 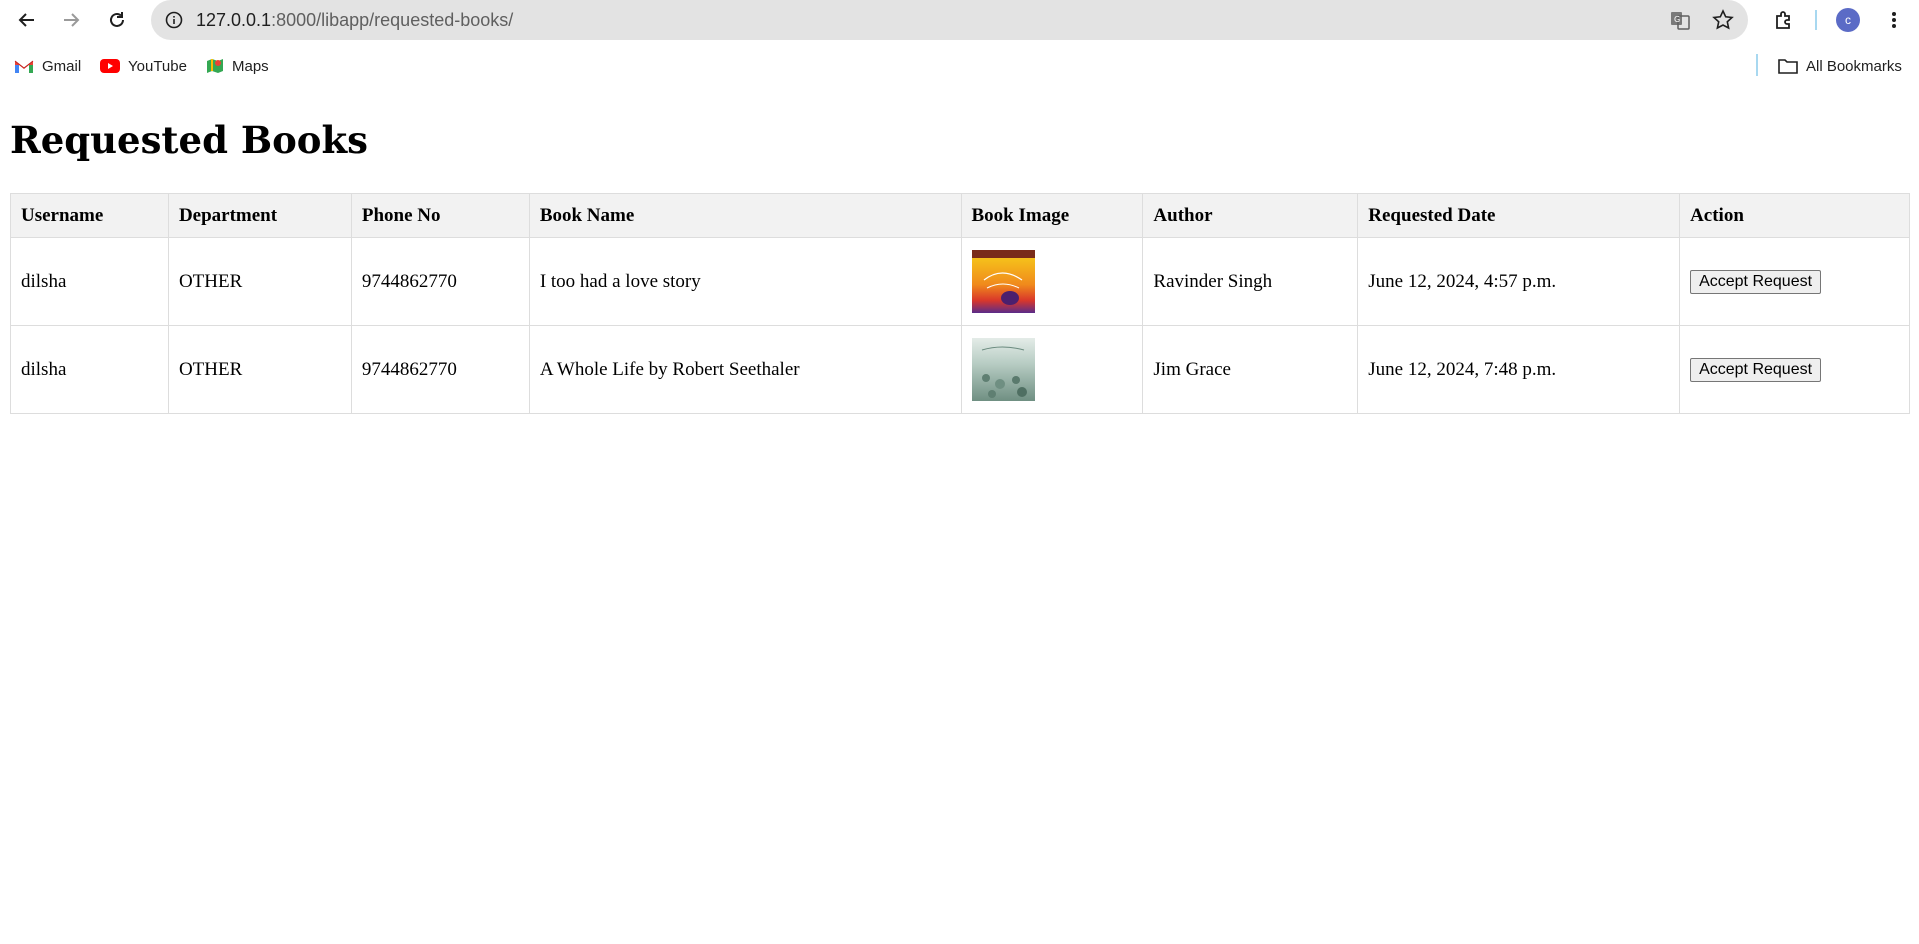 I want to click on maps-icon, so click(x=215, y=66).